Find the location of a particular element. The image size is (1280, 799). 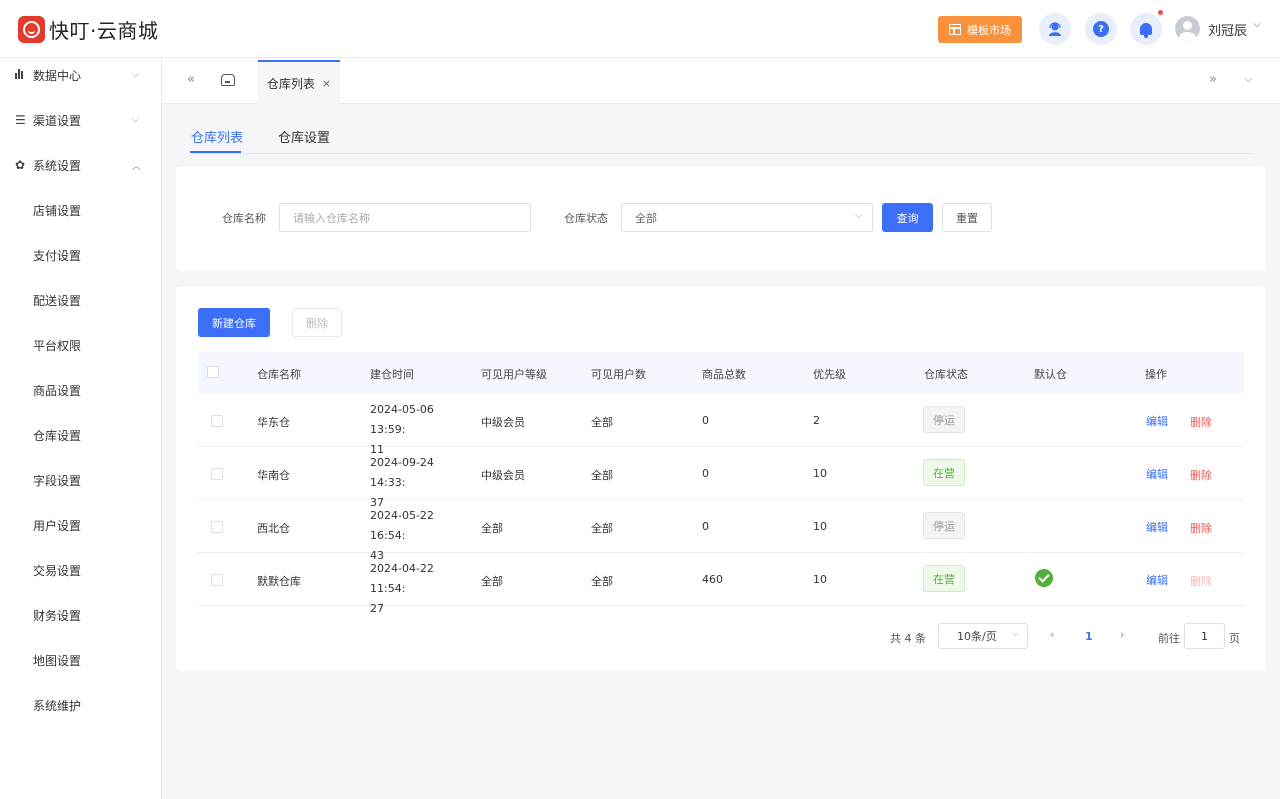

home-icon is located at coordinates (228, 80).